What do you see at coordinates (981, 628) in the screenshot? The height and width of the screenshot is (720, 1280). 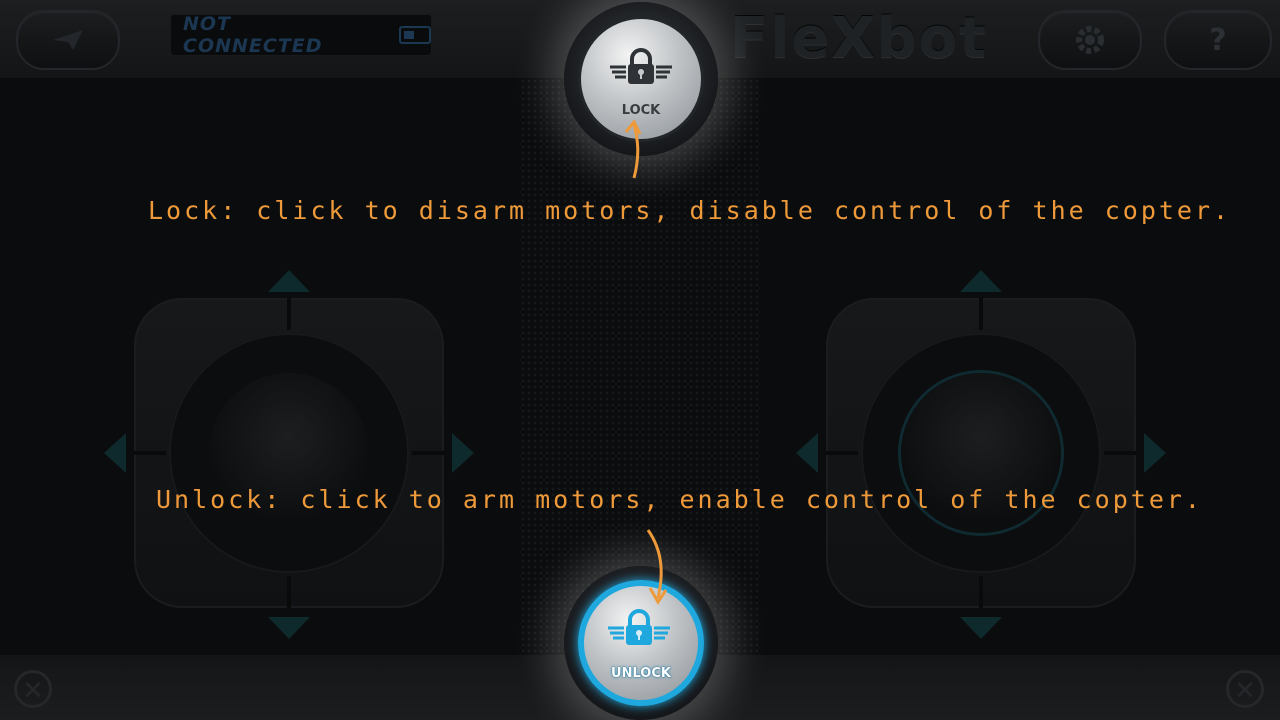 I see `right-down-arrow-icon` at bounding box center [981, 628].